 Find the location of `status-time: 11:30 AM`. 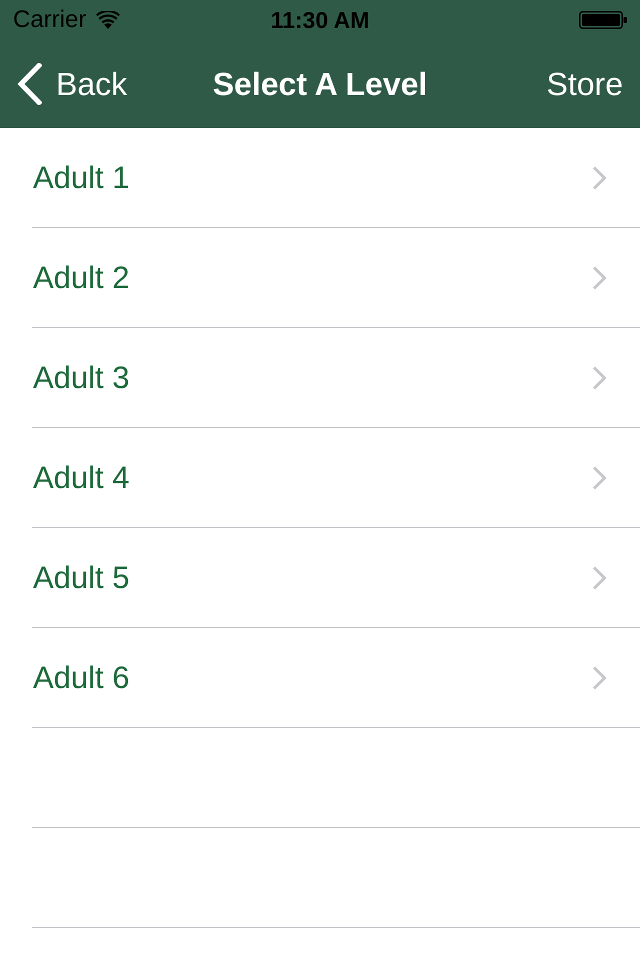

status-time: 11:30 AM is located at coordinates (320, 20).